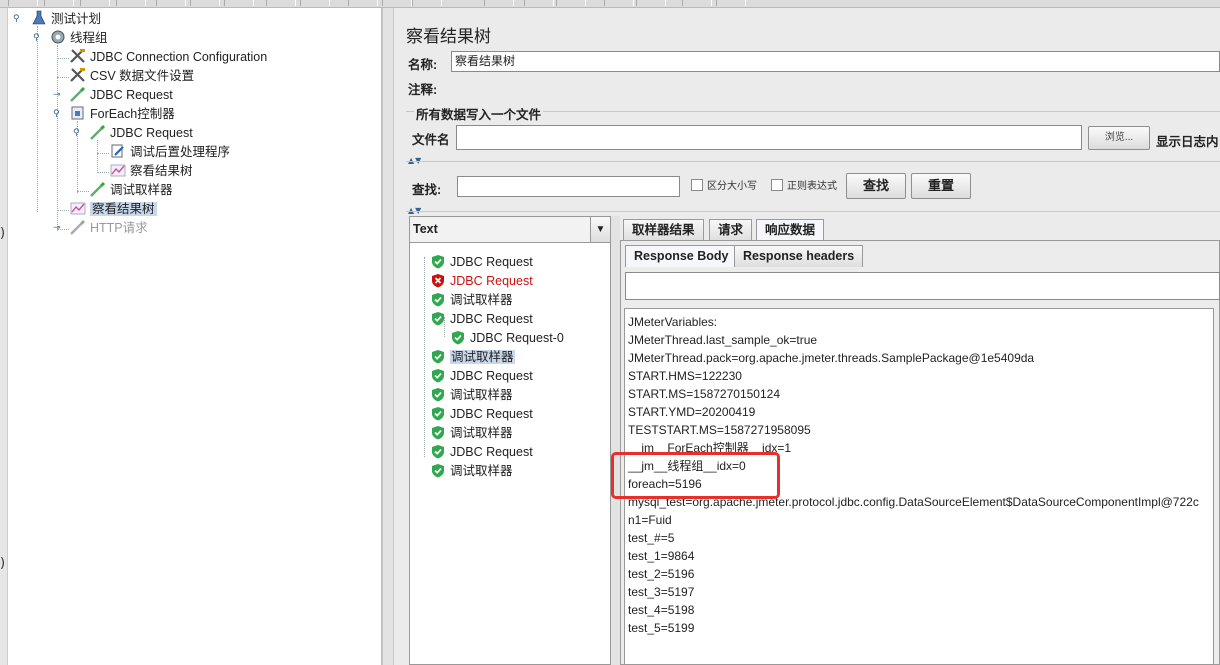 The width and height of the screenshot is (1220, 665). What do you see at coordinates (568, 186) in the screenshot?
I see `search-input` at bounding box center [568, 186].